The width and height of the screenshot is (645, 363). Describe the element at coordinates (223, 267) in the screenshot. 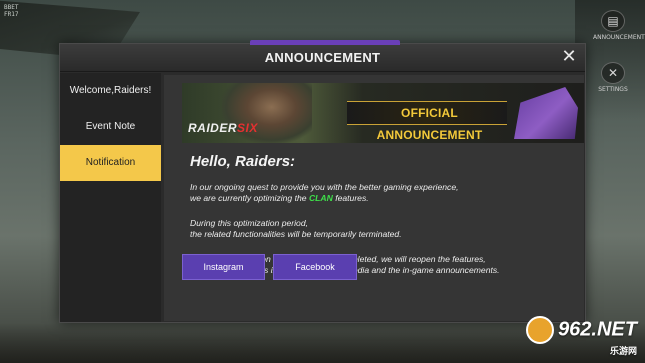

I see `instagram-button: Instagram` at that location.